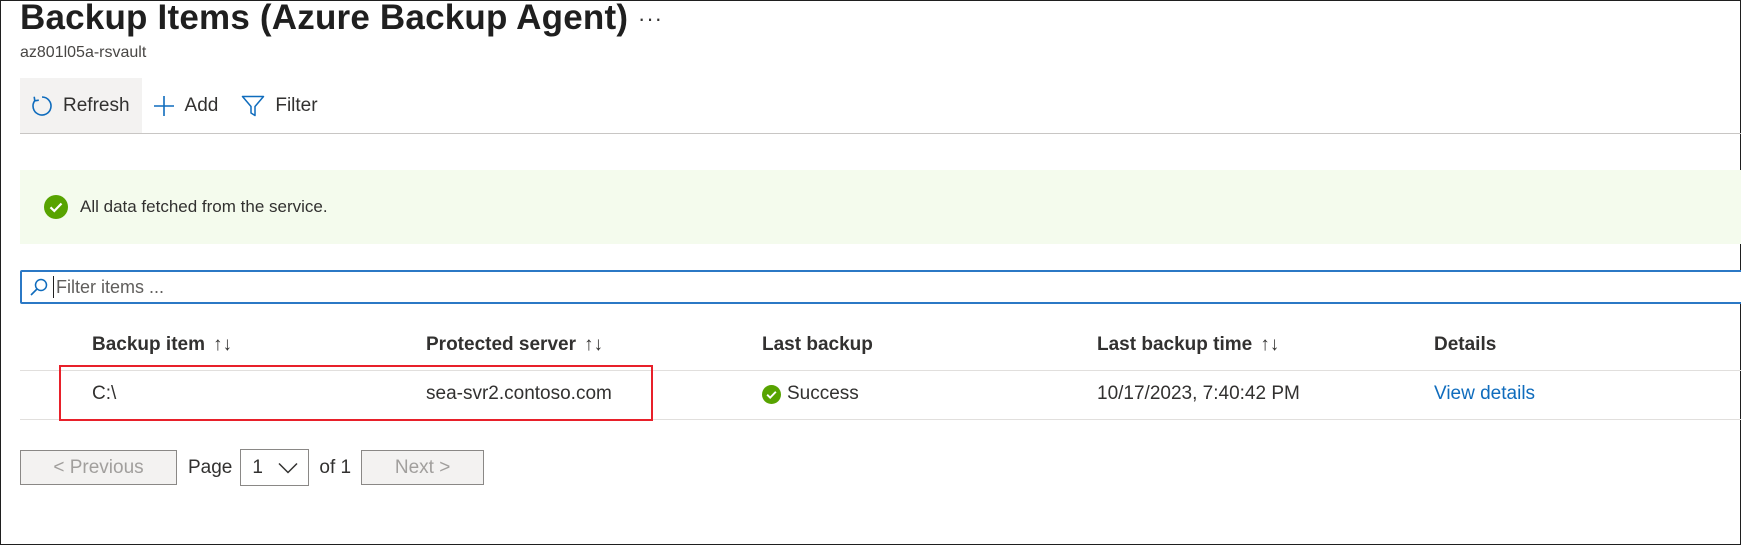 Image resolution: width=1741 pixels, height=545 pixels. Describe the element at coordinates (104, 393) in the screenshot. I see `cell-backup-item: C:\` at that location.